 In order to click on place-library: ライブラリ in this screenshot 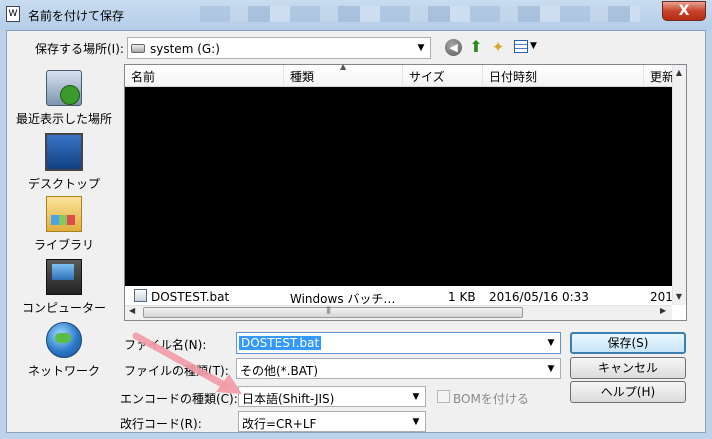, I will do `click(64, 224)`.